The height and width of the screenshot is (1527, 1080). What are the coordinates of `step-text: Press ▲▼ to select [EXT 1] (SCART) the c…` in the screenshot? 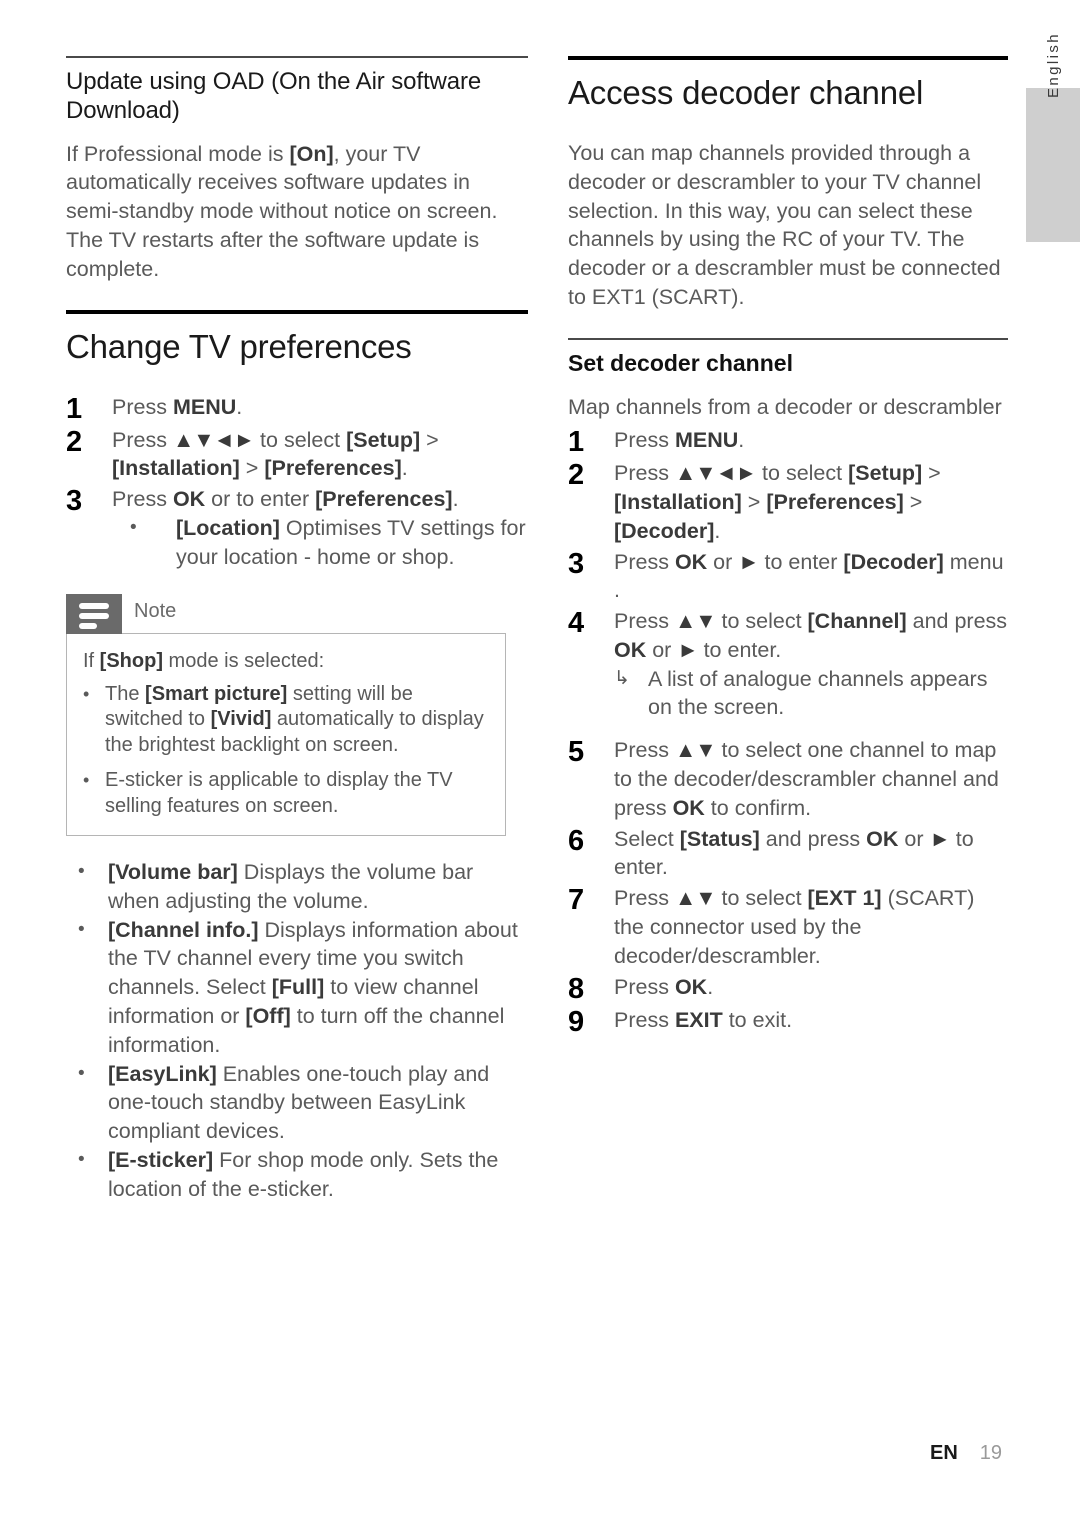 It's located at (811, 927).